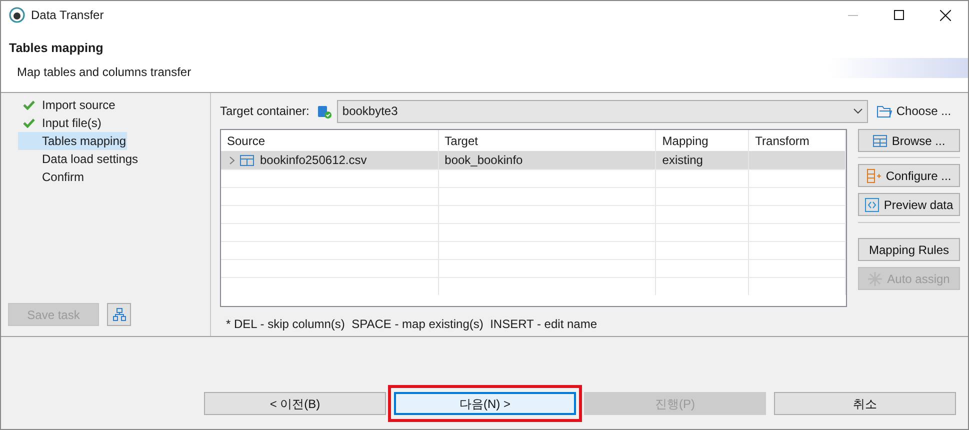 The width and height of the screenshot is (969, 430). What do you see at coordinates (945, 15) in the screenshot?
I see `close-icon` at bounding box center [945, 15].